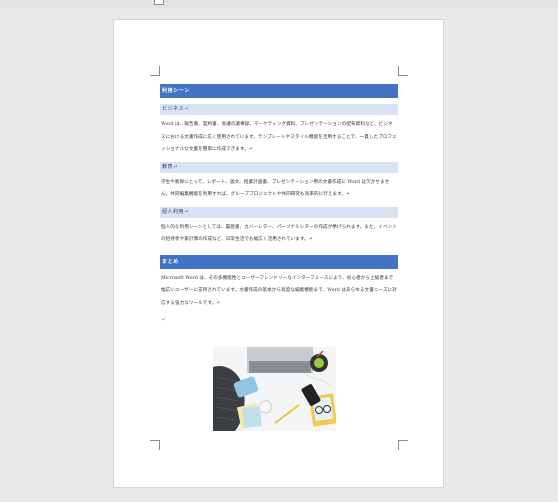 The width and height of the screenshot is (558, 502). Describe the element at coordinates (279, 91) in the screenshot. I see `heading-usage-scenes: 利用シーン` at that location.